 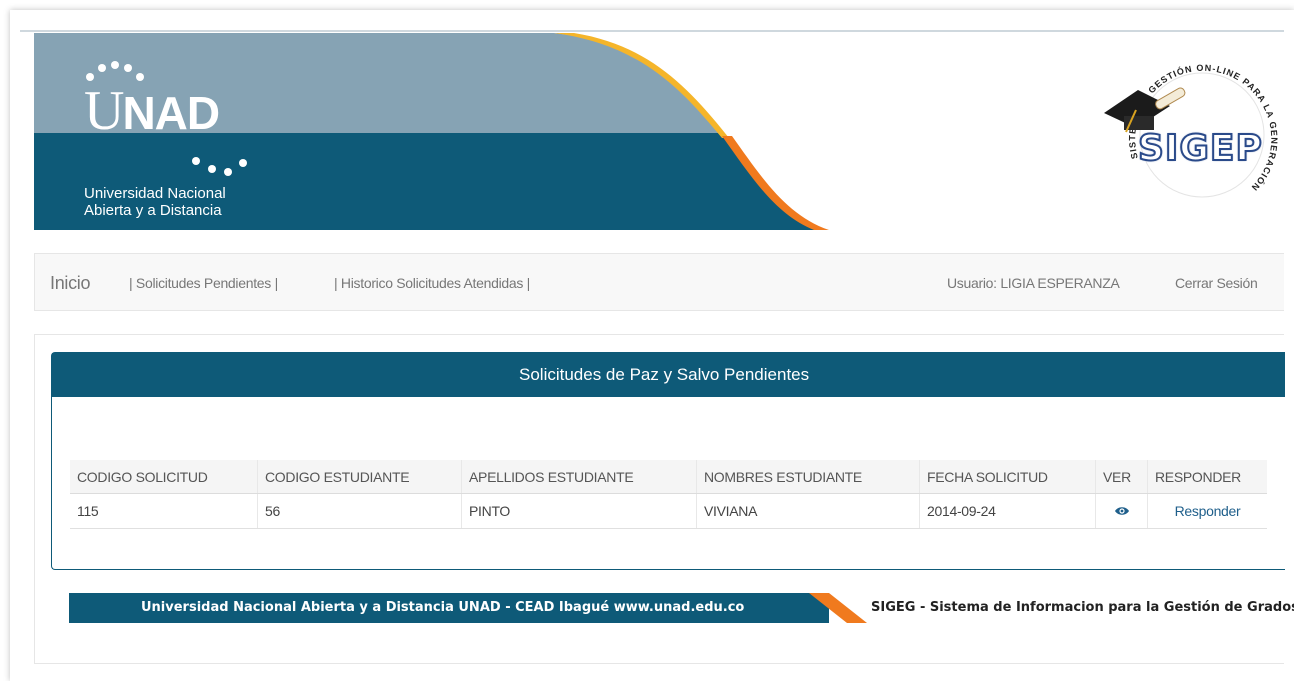 What do you see at coordinates (70, 283) in the screenshot?
I see `nav-home-link: Inicio` at bounding box center [70, 283].